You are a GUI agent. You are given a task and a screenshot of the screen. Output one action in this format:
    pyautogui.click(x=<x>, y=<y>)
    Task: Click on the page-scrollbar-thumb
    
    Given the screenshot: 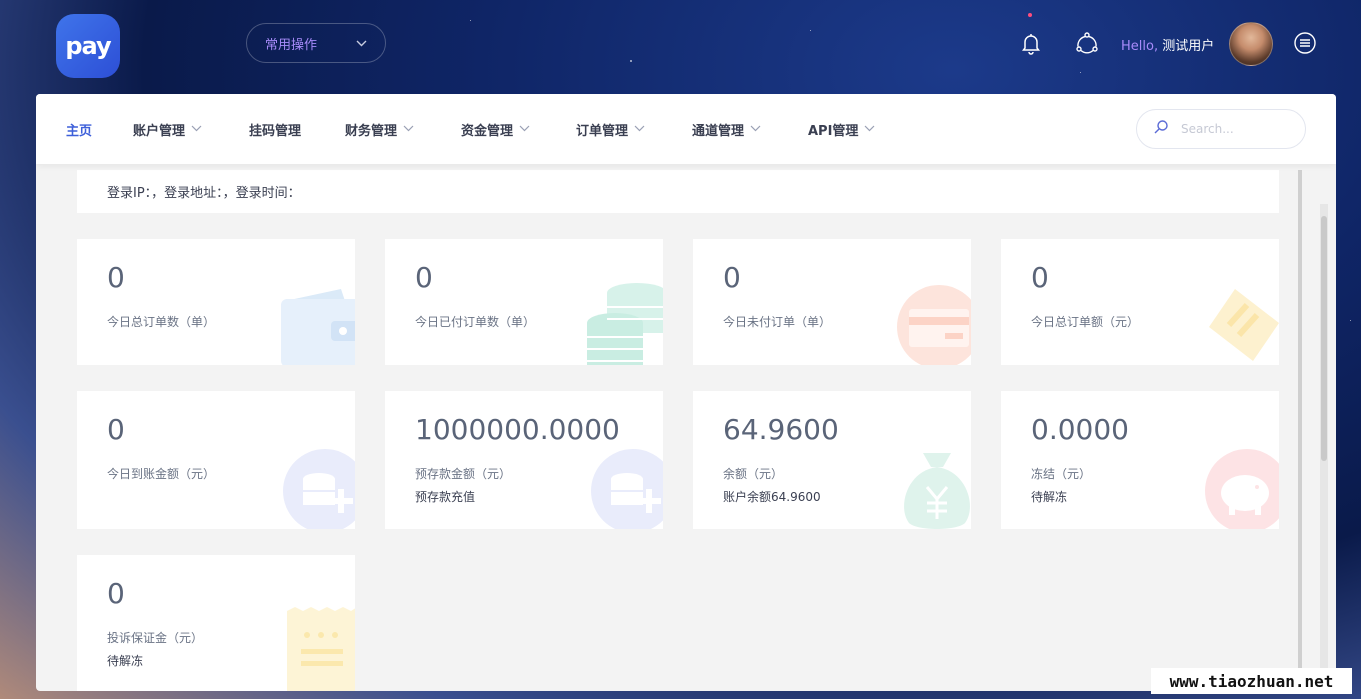 What is the action you would take?
    pyautogui.click(x=1324, y=338)
    